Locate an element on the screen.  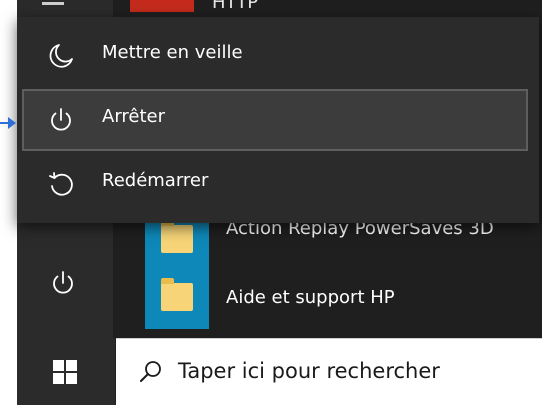
sleep-menu-item: Mettre en veille is located at coordinates (275, 56).